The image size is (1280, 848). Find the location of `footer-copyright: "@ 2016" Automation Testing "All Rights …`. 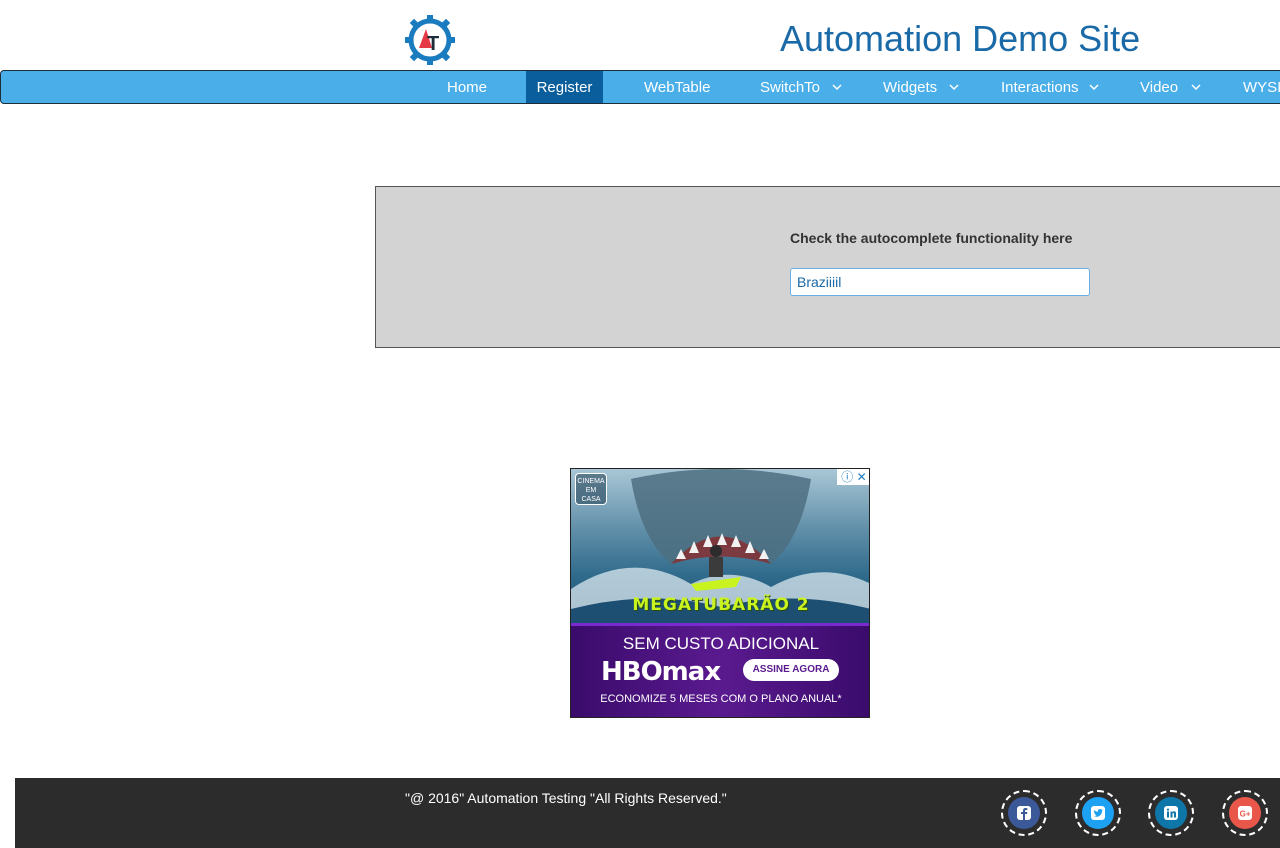

footer-copyright: "@ 2016" Automation Testing "All Rights … is located at coordinates (566, 798).